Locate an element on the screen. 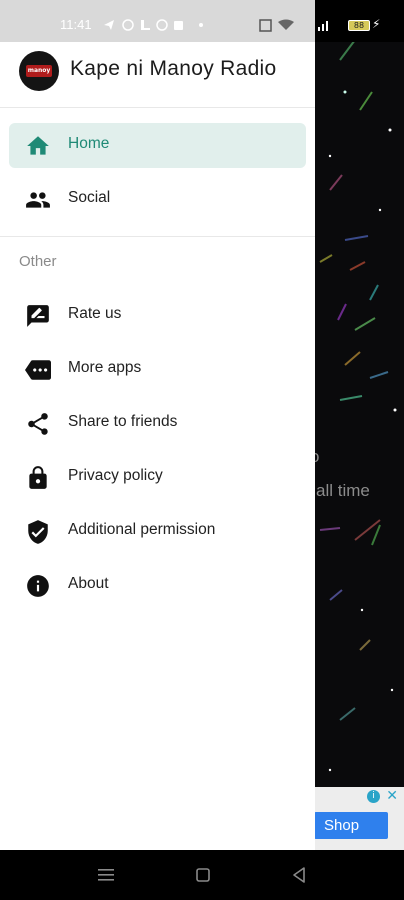  charging-icon: ⚡ is located at coordinates (376, 24).